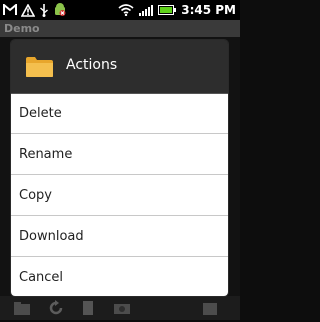 The image size is (320, 322). I want to click on document-icon, so click(88, 308).